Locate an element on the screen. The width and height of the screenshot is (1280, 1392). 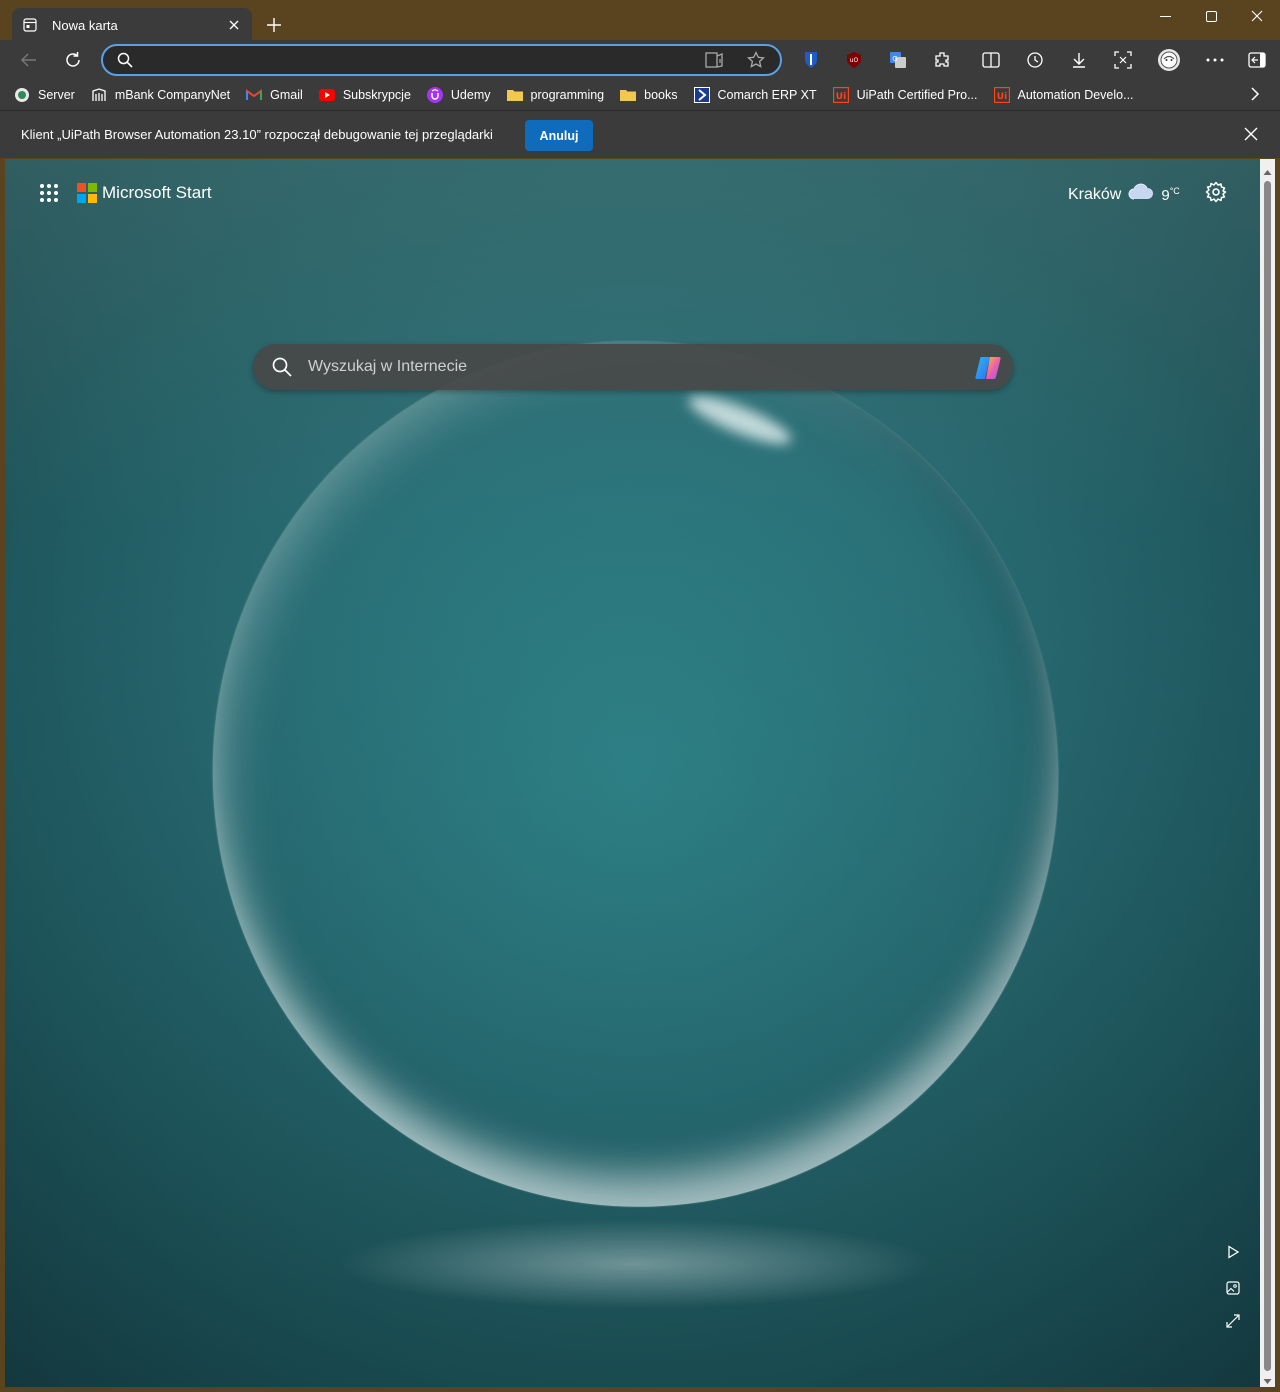
bookmark-gmail: Gmail is located at coordinates (274, 95).